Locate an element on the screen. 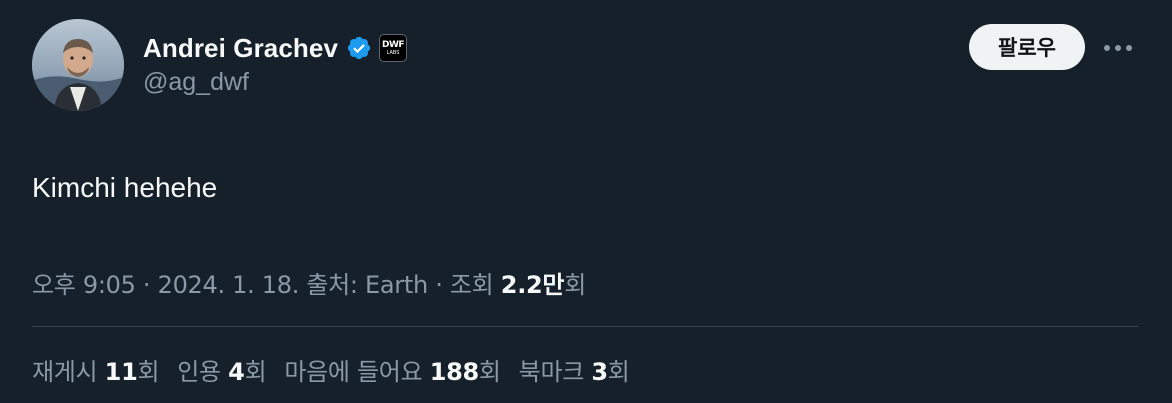  reposts-stat: 재게시 11회 is located at coordinates (96, 369).